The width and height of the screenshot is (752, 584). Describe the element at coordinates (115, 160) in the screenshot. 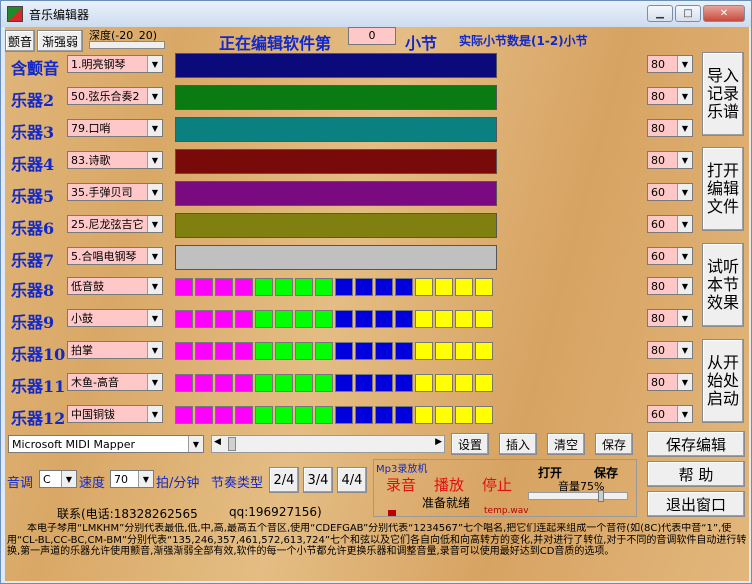

I see `instrument-select: 83.诗歌 ▼` at that location.